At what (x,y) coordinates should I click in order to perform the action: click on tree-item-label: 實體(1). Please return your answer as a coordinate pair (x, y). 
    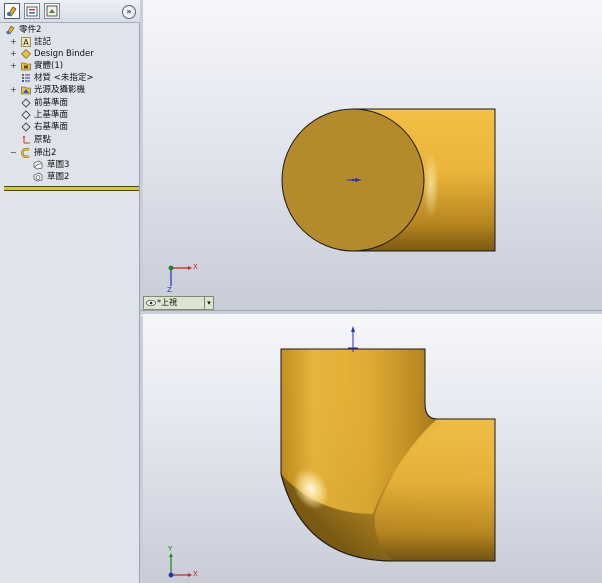
    Looking at the image, I should click on (49, 66).